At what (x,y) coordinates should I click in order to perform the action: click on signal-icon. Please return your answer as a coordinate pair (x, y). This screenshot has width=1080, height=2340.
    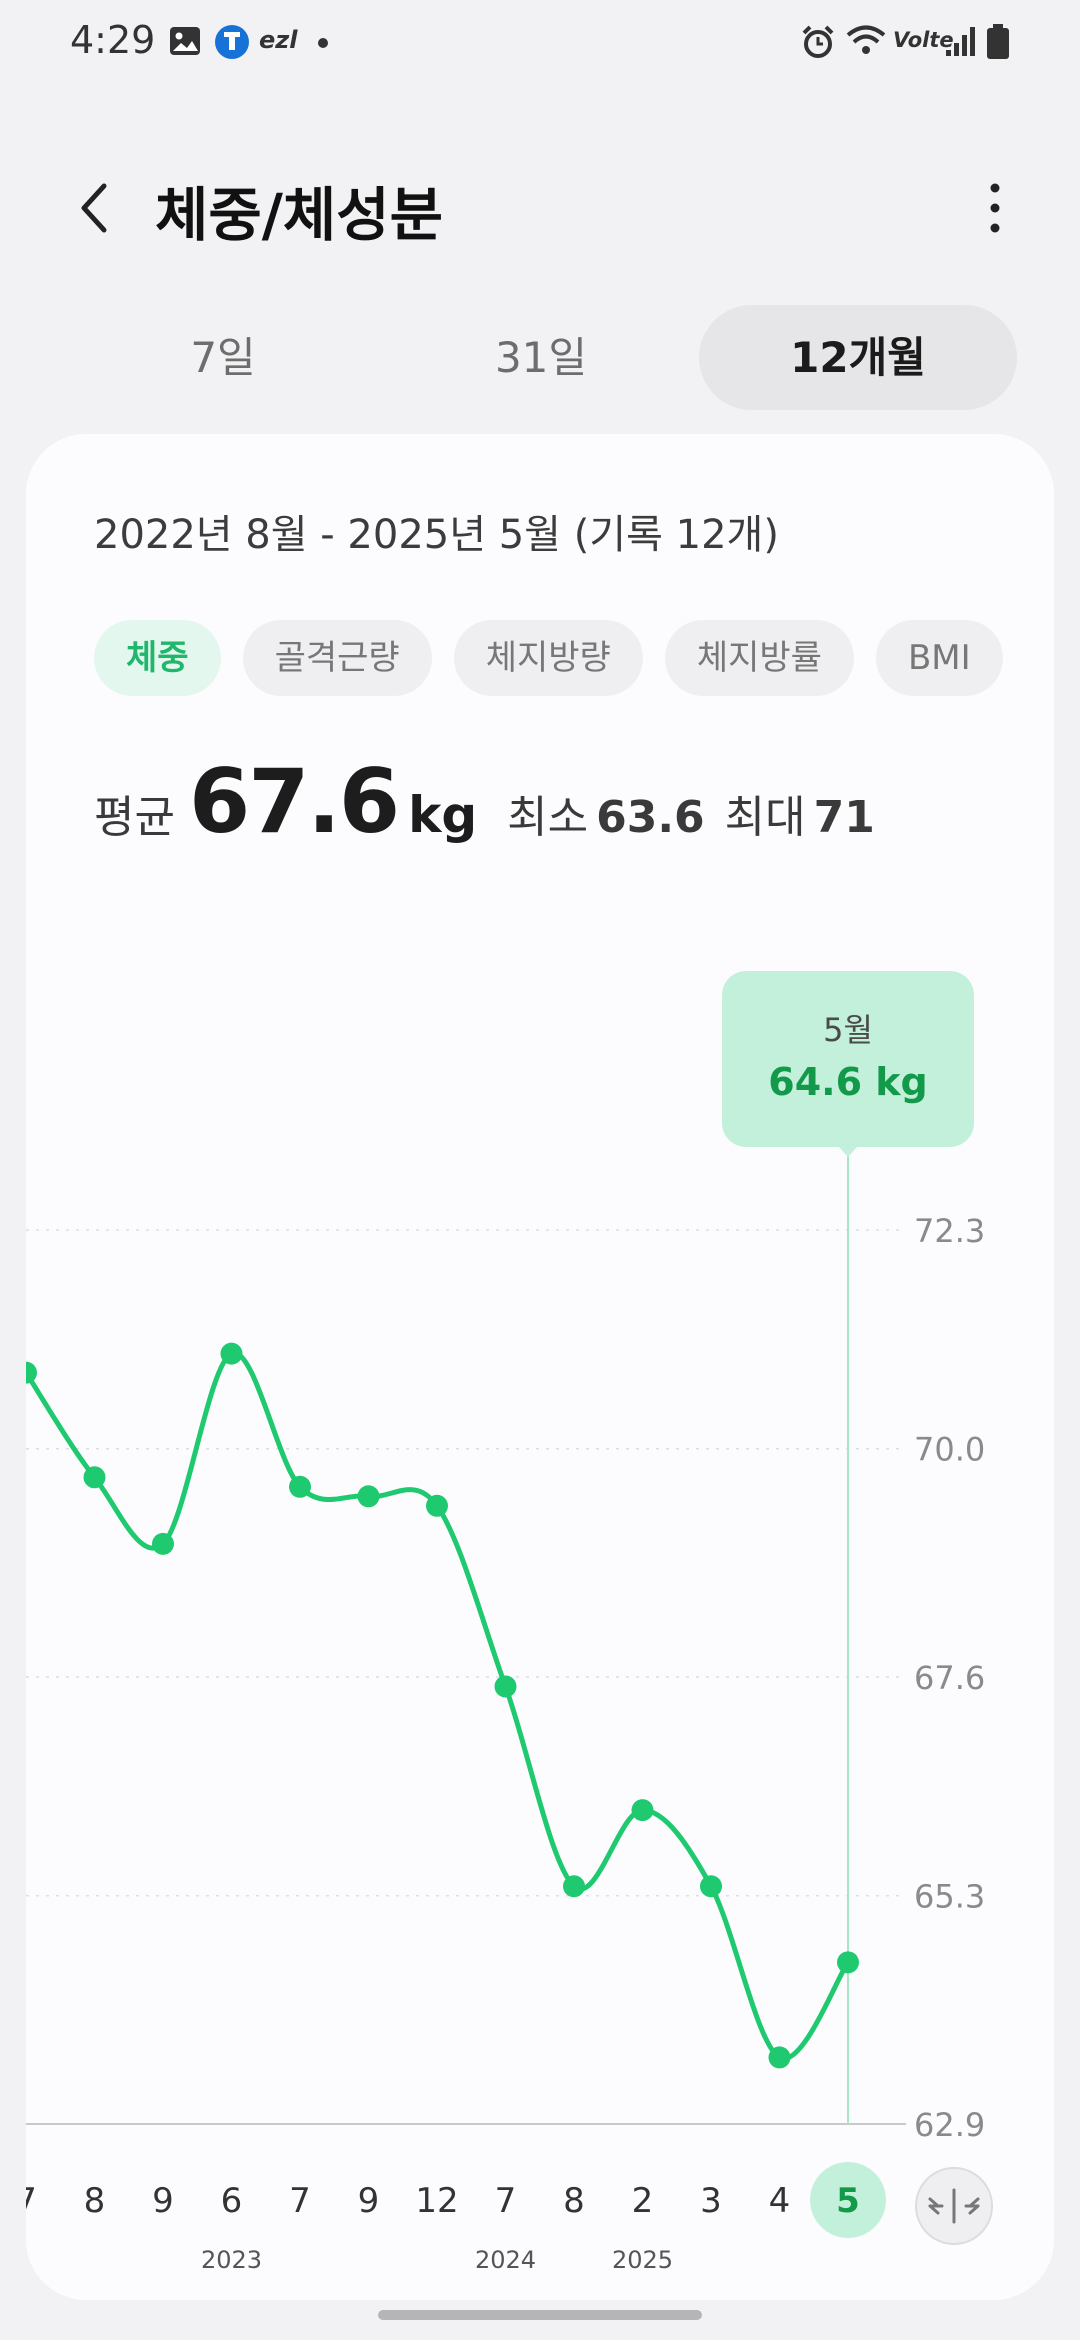
    Looking at the image, I should click on (960, 41).